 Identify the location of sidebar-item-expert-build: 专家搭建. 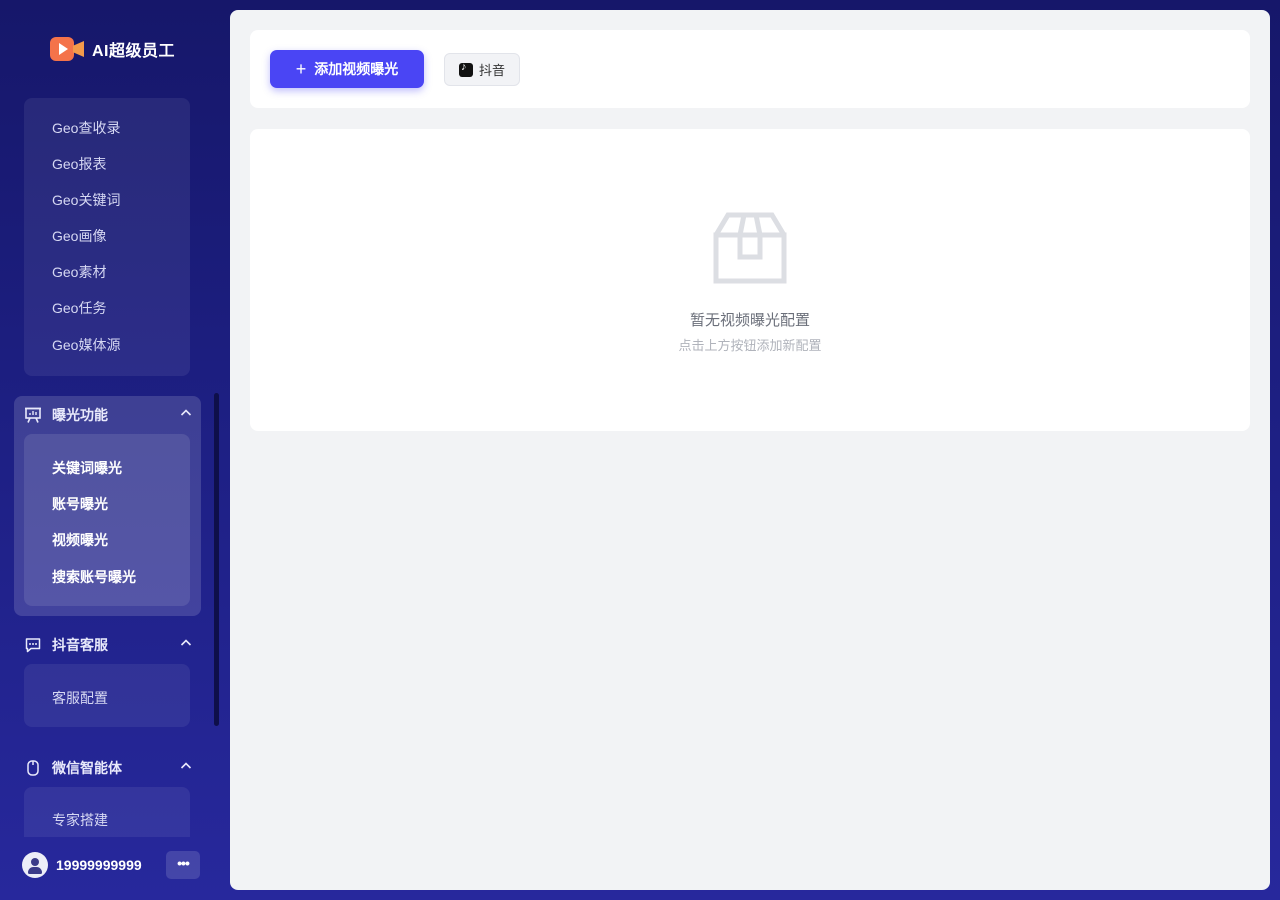
(80, 820).